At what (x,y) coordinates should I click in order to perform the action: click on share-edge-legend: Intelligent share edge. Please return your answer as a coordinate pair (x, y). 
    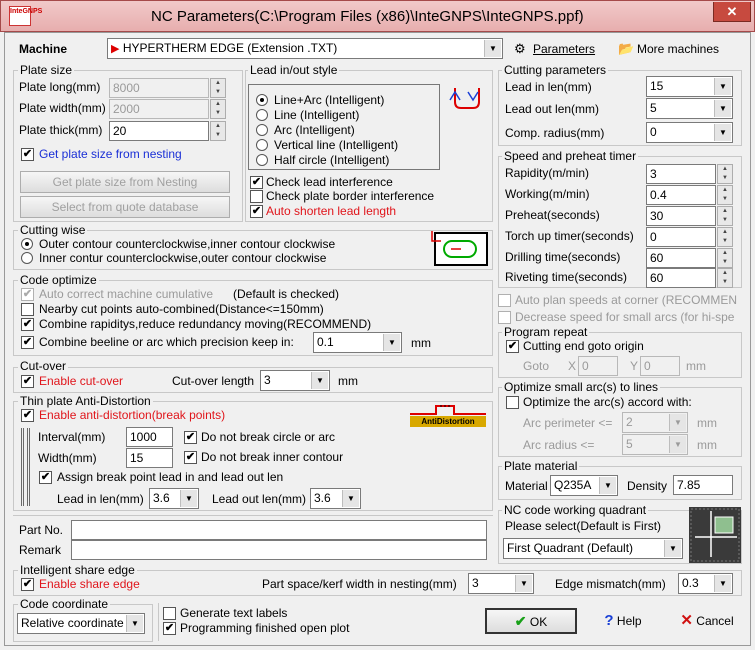
    Looking at the image, I should click on (77, 570).